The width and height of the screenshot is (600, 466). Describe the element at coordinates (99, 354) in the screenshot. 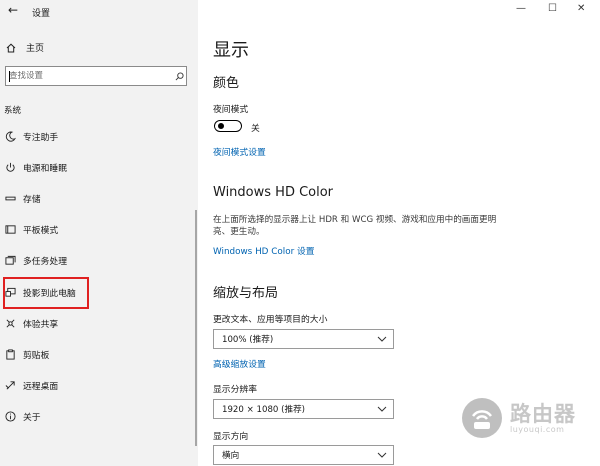

I see `sidebar-item-clipboard: 剪贴板` at that location.